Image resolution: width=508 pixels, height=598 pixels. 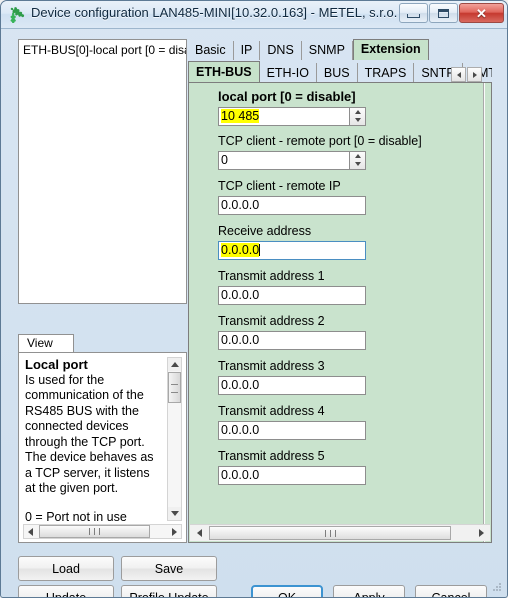 What do you see at coordinates (271, 366) in the screenshot?
I see `field-label: Transmit address 3` at bounding box center [271, 366].